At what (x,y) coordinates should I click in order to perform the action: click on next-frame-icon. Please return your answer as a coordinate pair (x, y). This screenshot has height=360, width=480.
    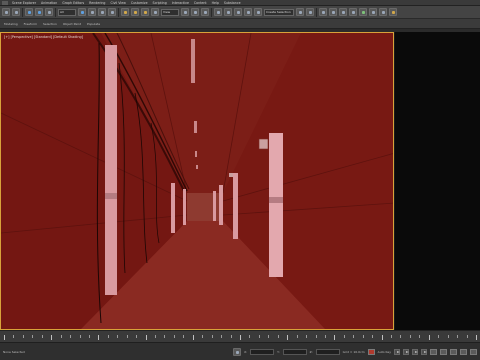
    Looking at the image, I should click on (424, 351).